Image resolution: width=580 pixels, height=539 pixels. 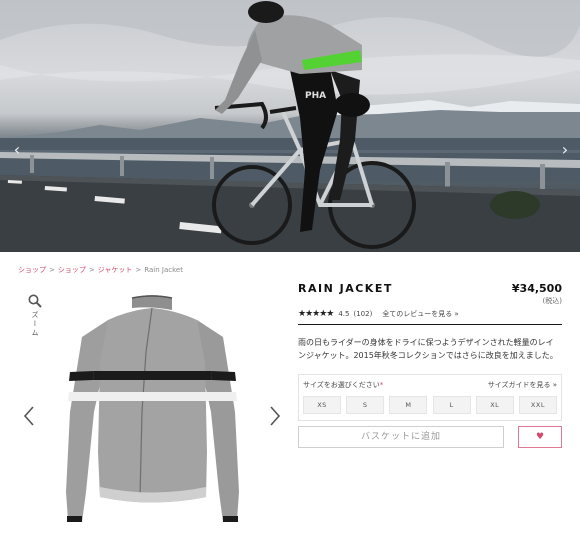 What do you see at coordinates (430, 294) in the screenshot?
I see `title-row: RAIN JACKET ¥34,500 (税込)` at bounding box center [430, 294].